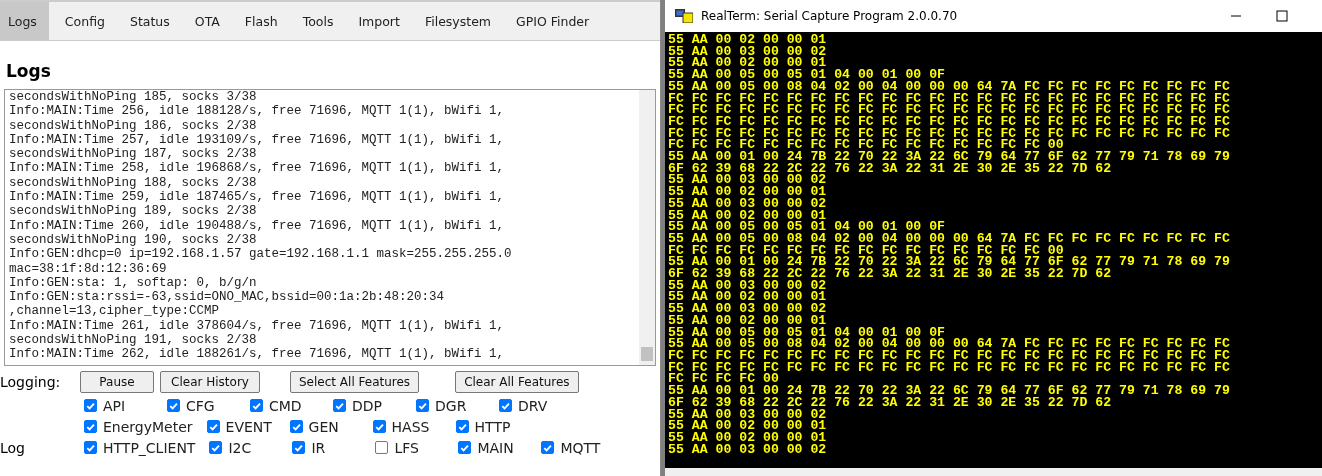 The image size is (1322, 476). What do you see at coordinates (24, 21) in the screenshot?
I see `tab: Logs` at bounding box center [24, 21].